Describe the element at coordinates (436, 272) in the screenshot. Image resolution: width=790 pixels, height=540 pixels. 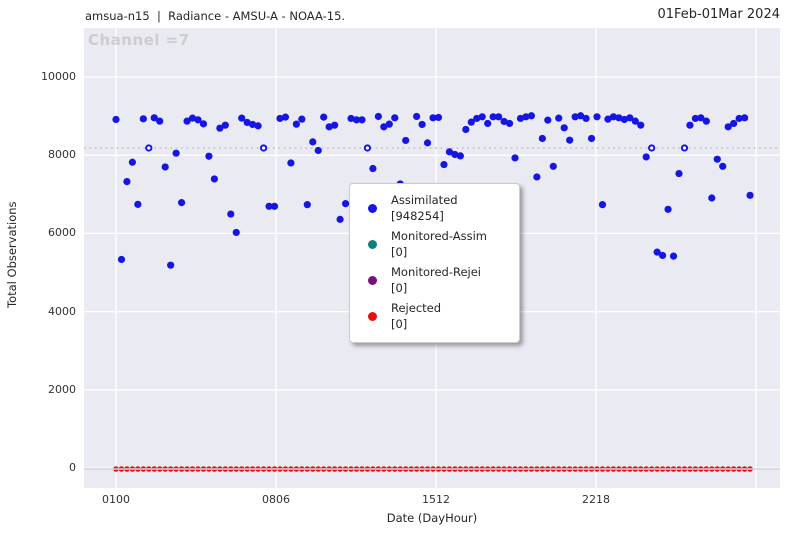
I see `legend-label: Monitored-Rejei` at that location.